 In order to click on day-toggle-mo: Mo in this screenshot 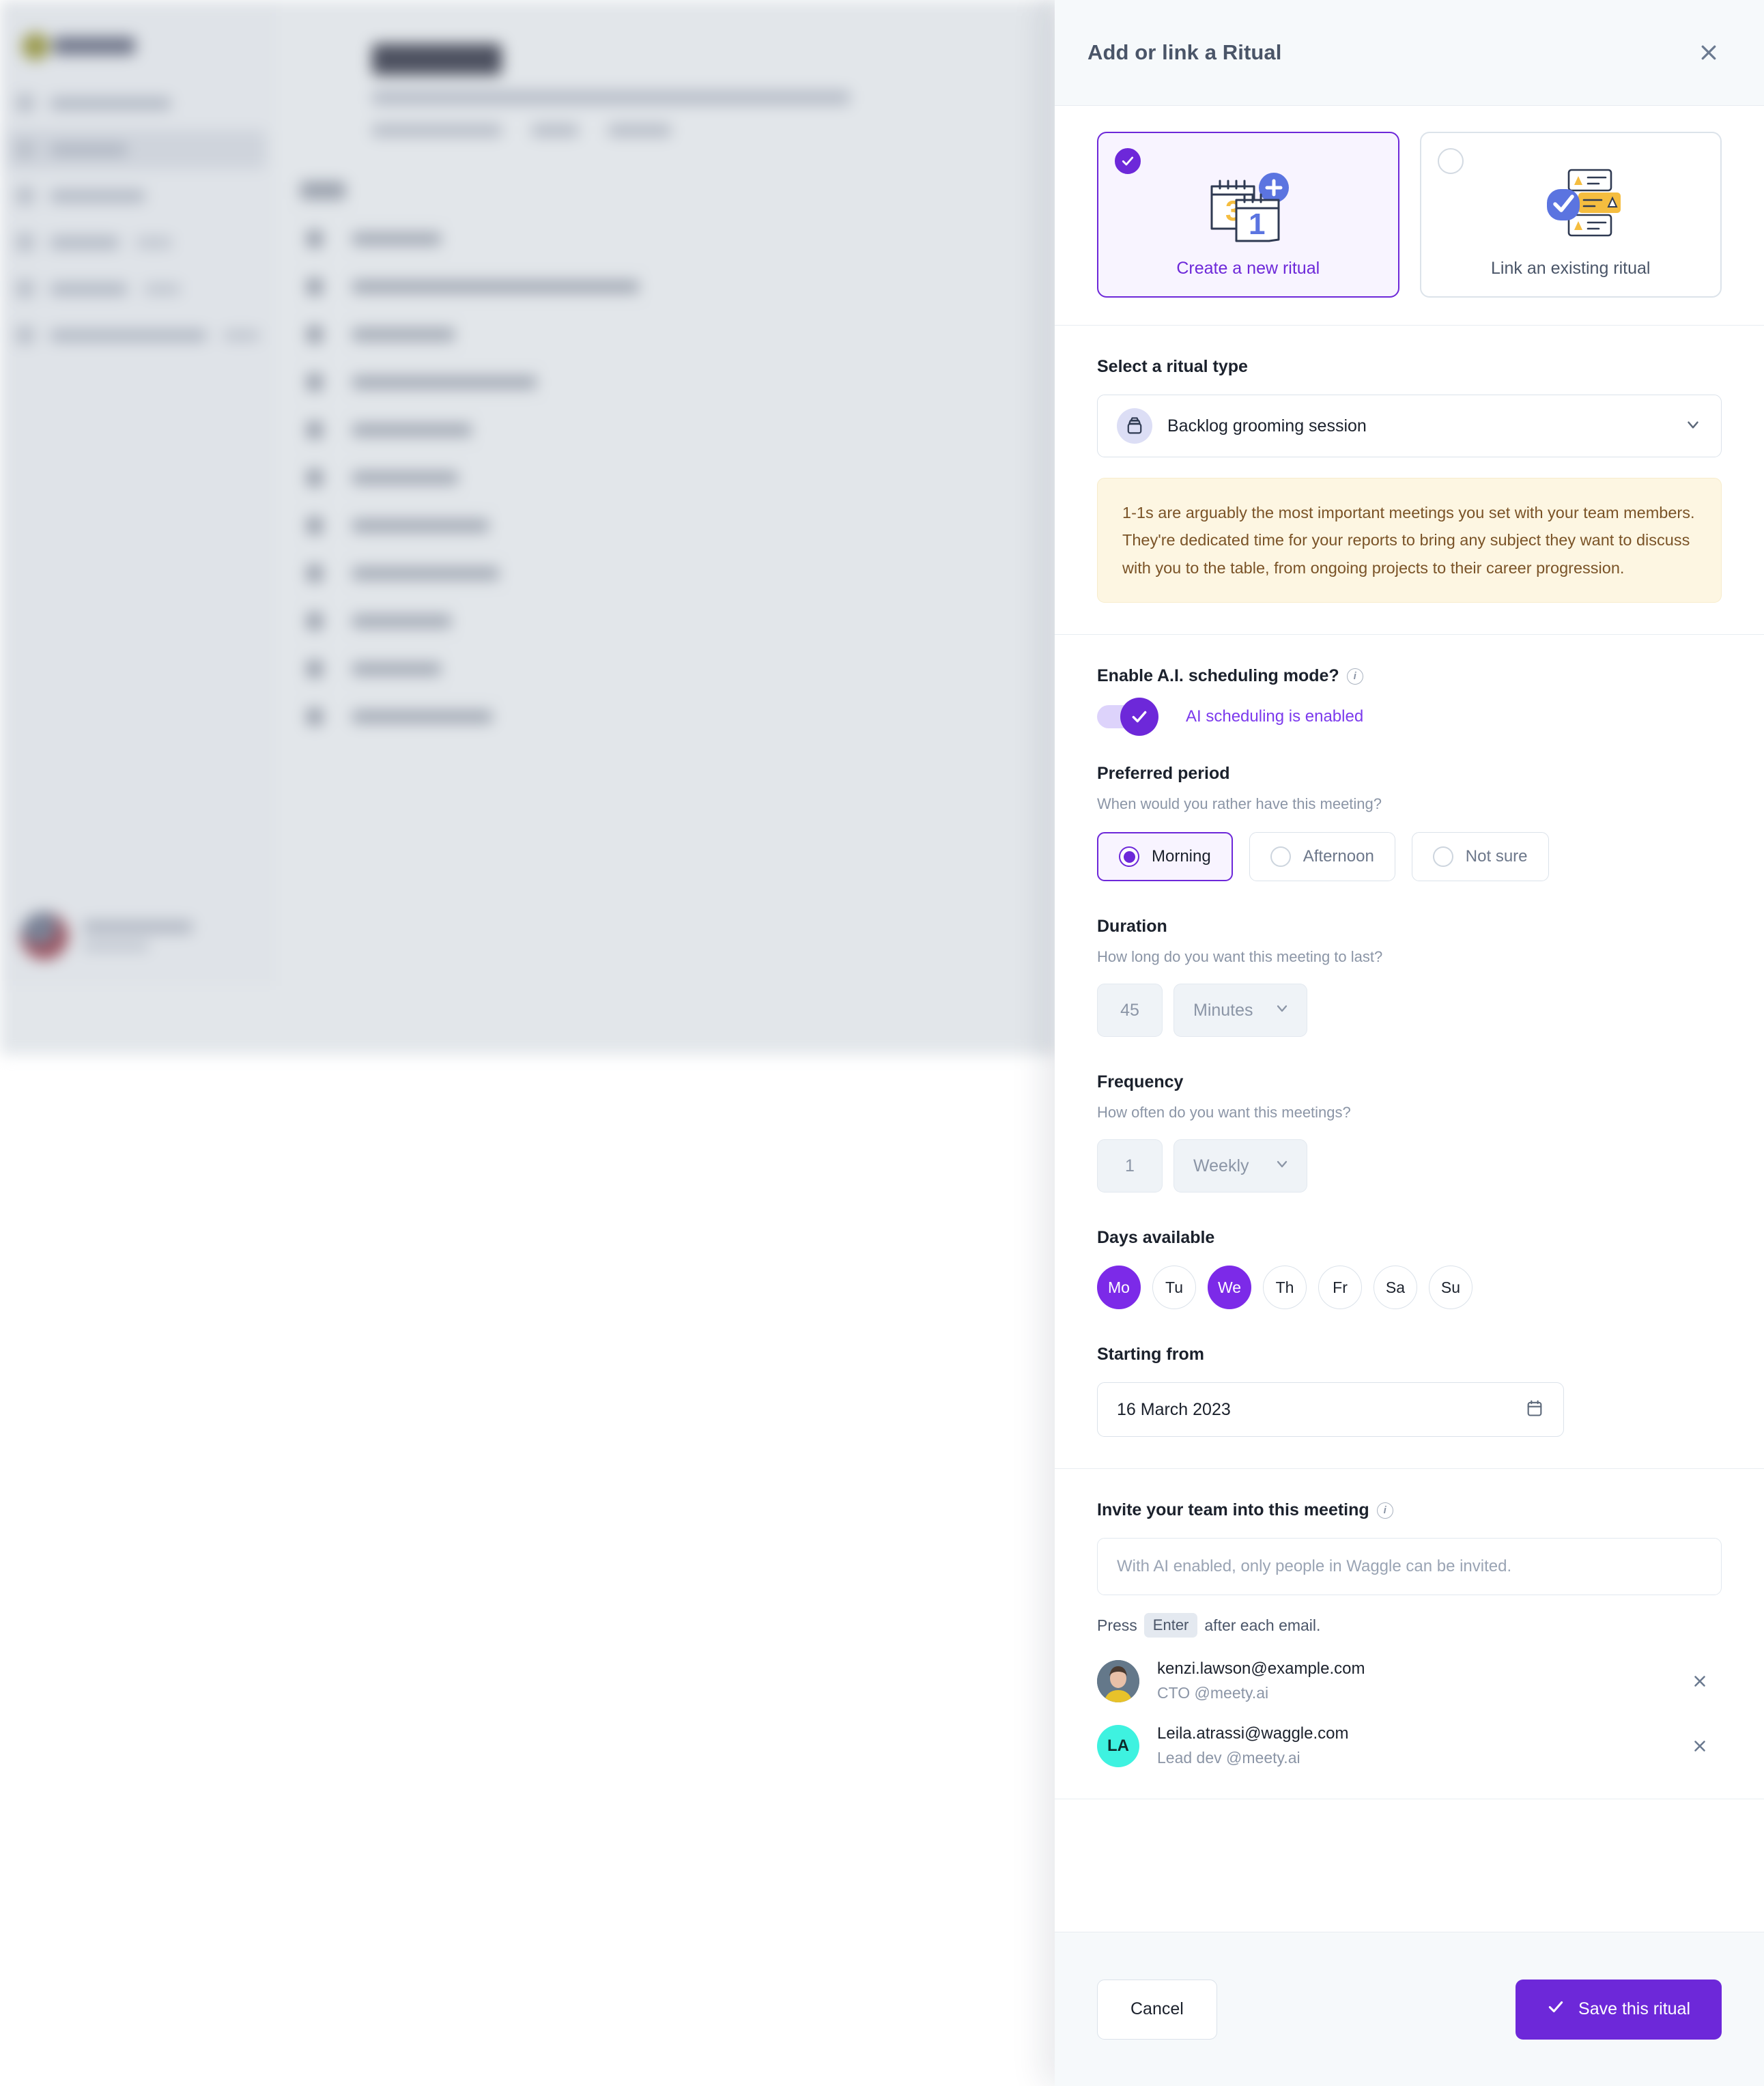, I will do `click(1119, 1288)`.